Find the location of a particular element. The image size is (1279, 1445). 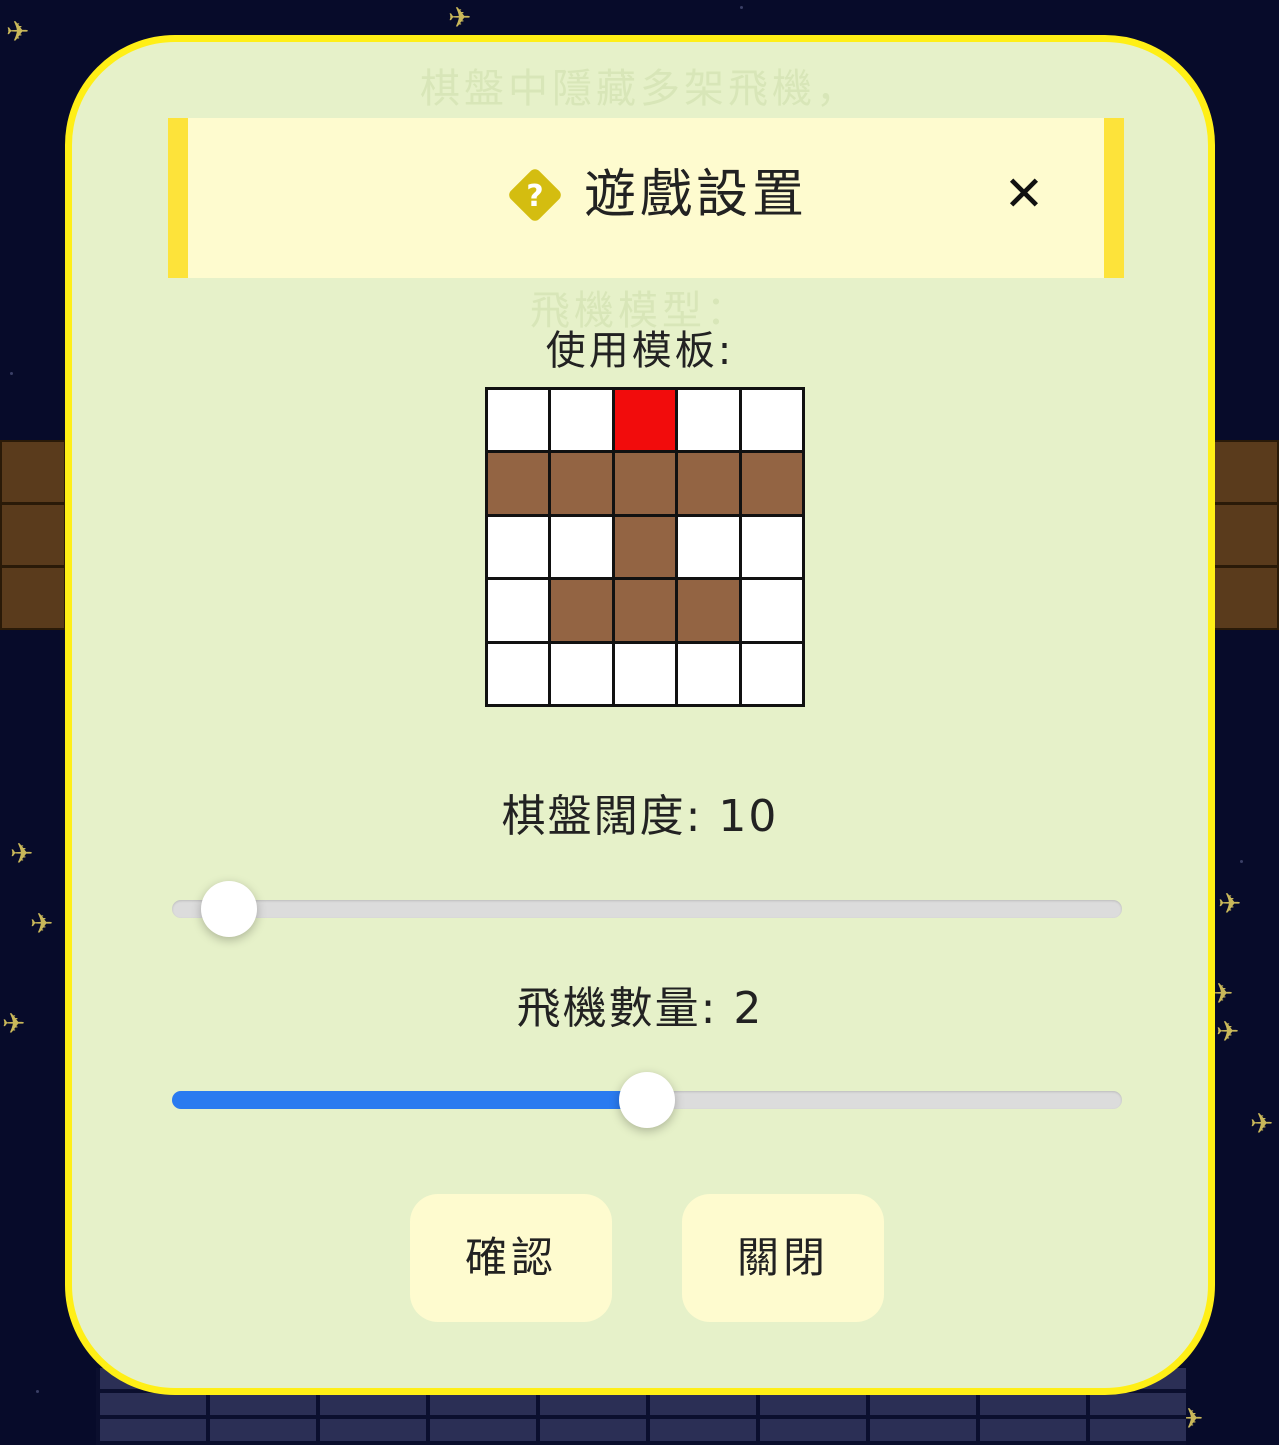

close-button: 關閉 is located at coordinates (783, 1258).